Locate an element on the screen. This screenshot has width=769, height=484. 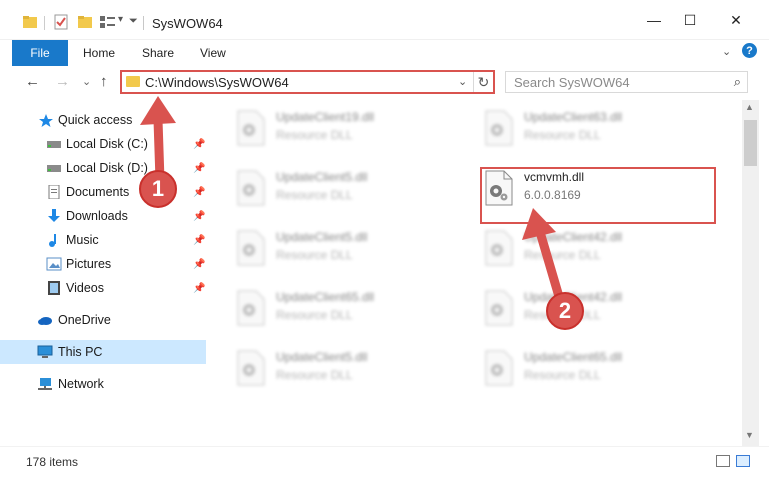
step-1-badge: 1 is located at coordinates (158, 189).